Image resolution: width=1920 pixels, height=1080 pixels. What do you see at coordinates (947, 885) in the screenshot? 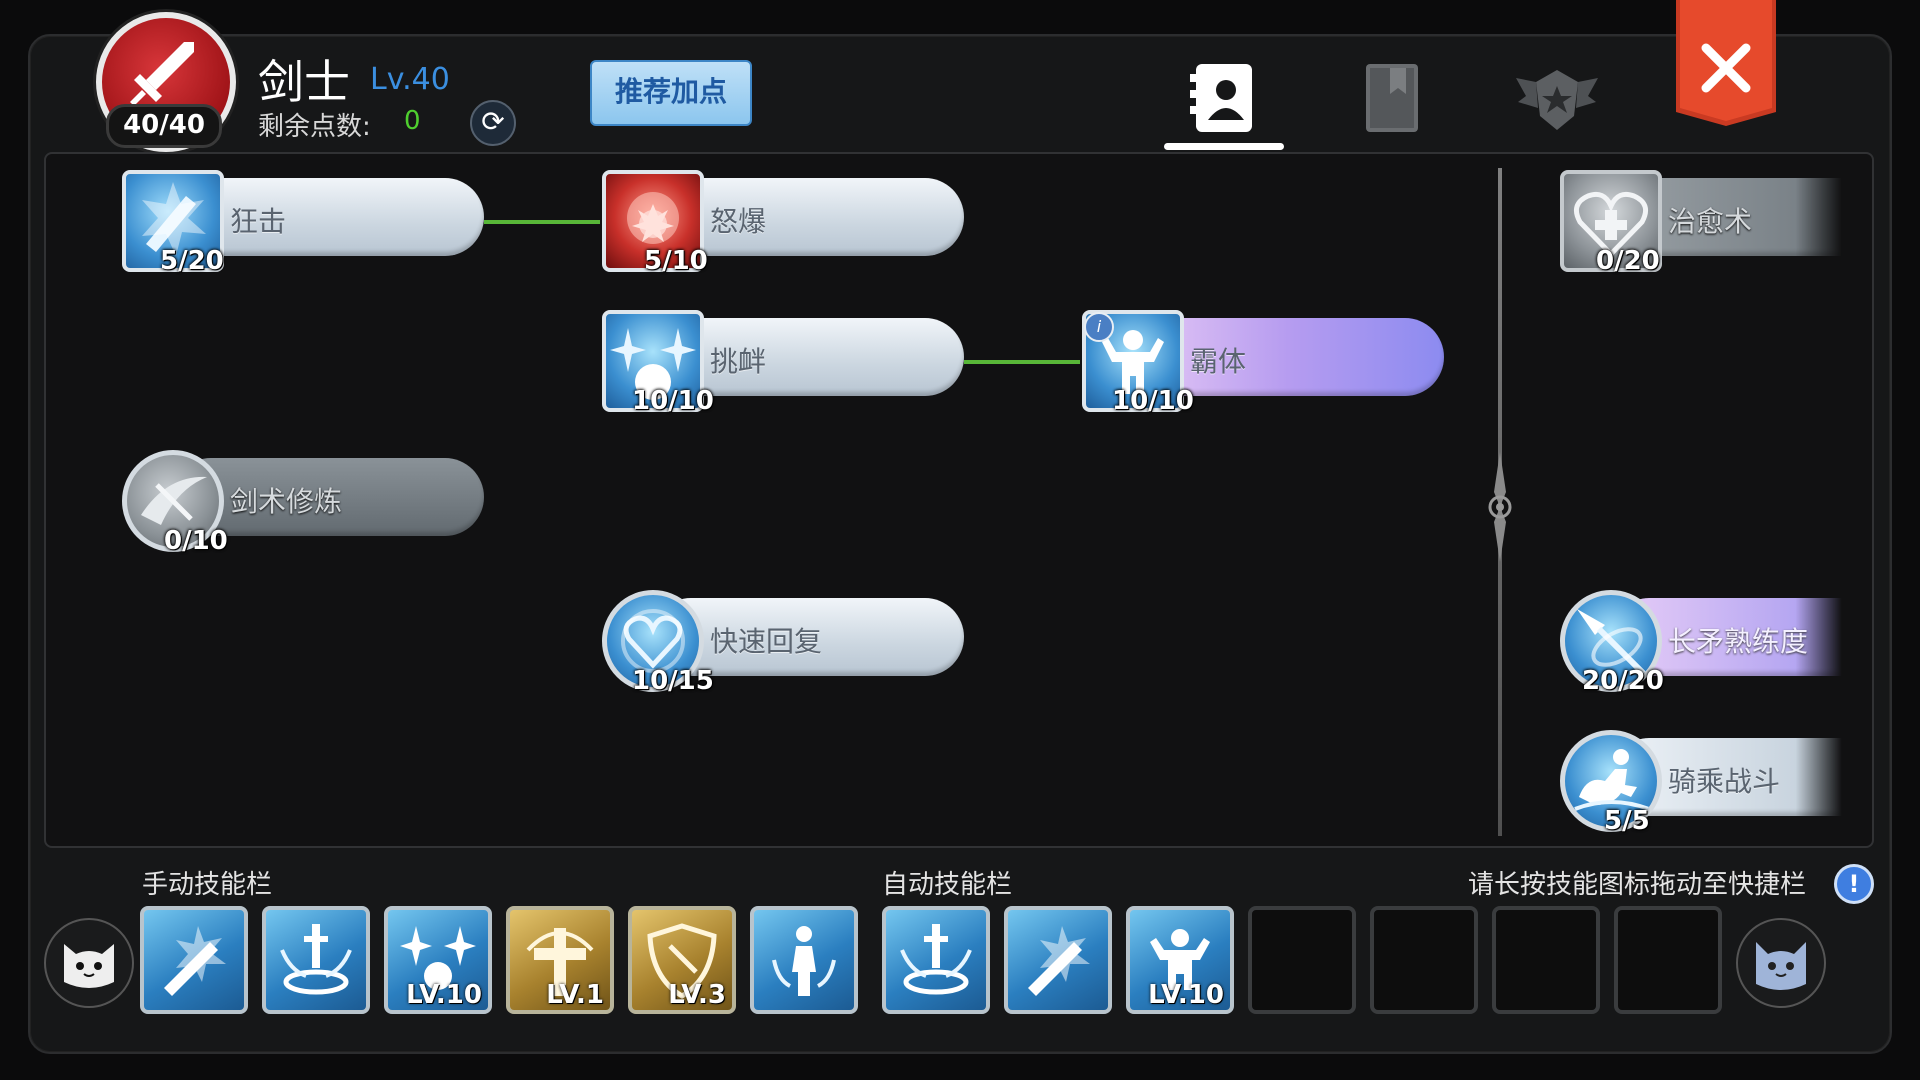
I see `auto-skill-bar-label: 自动技能栏` at bounding box center [947, 885].